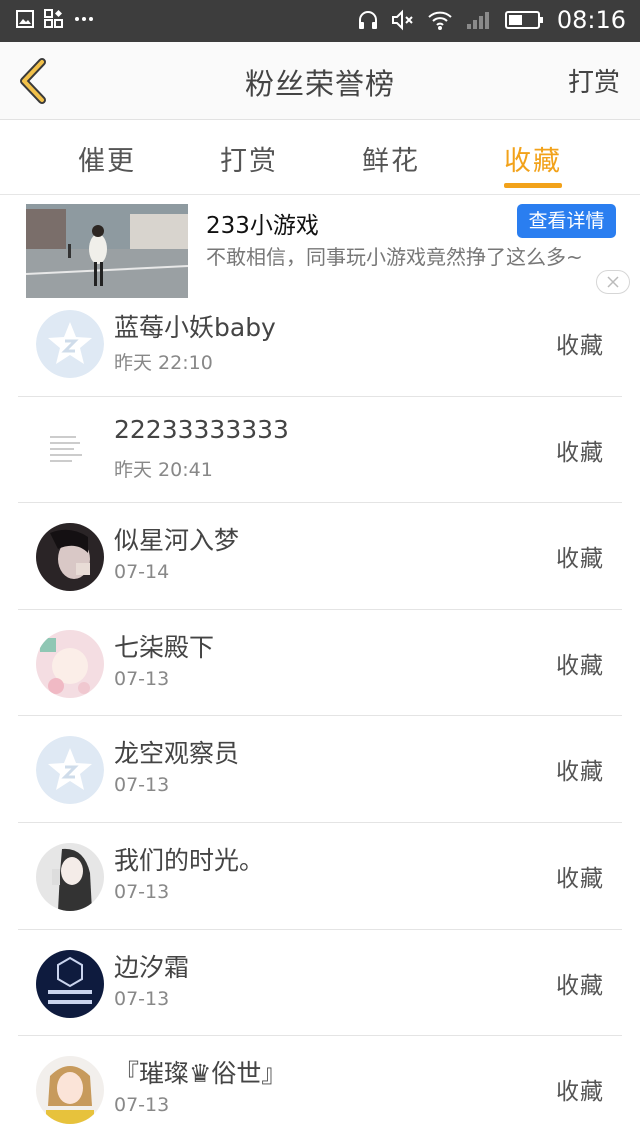 The image size is (640, 1138). I want to click on ad-banner: 233小游戏 查看详情 不敢相信，同事玩小游戏竟然挣了这么多~, so click(320, 249).